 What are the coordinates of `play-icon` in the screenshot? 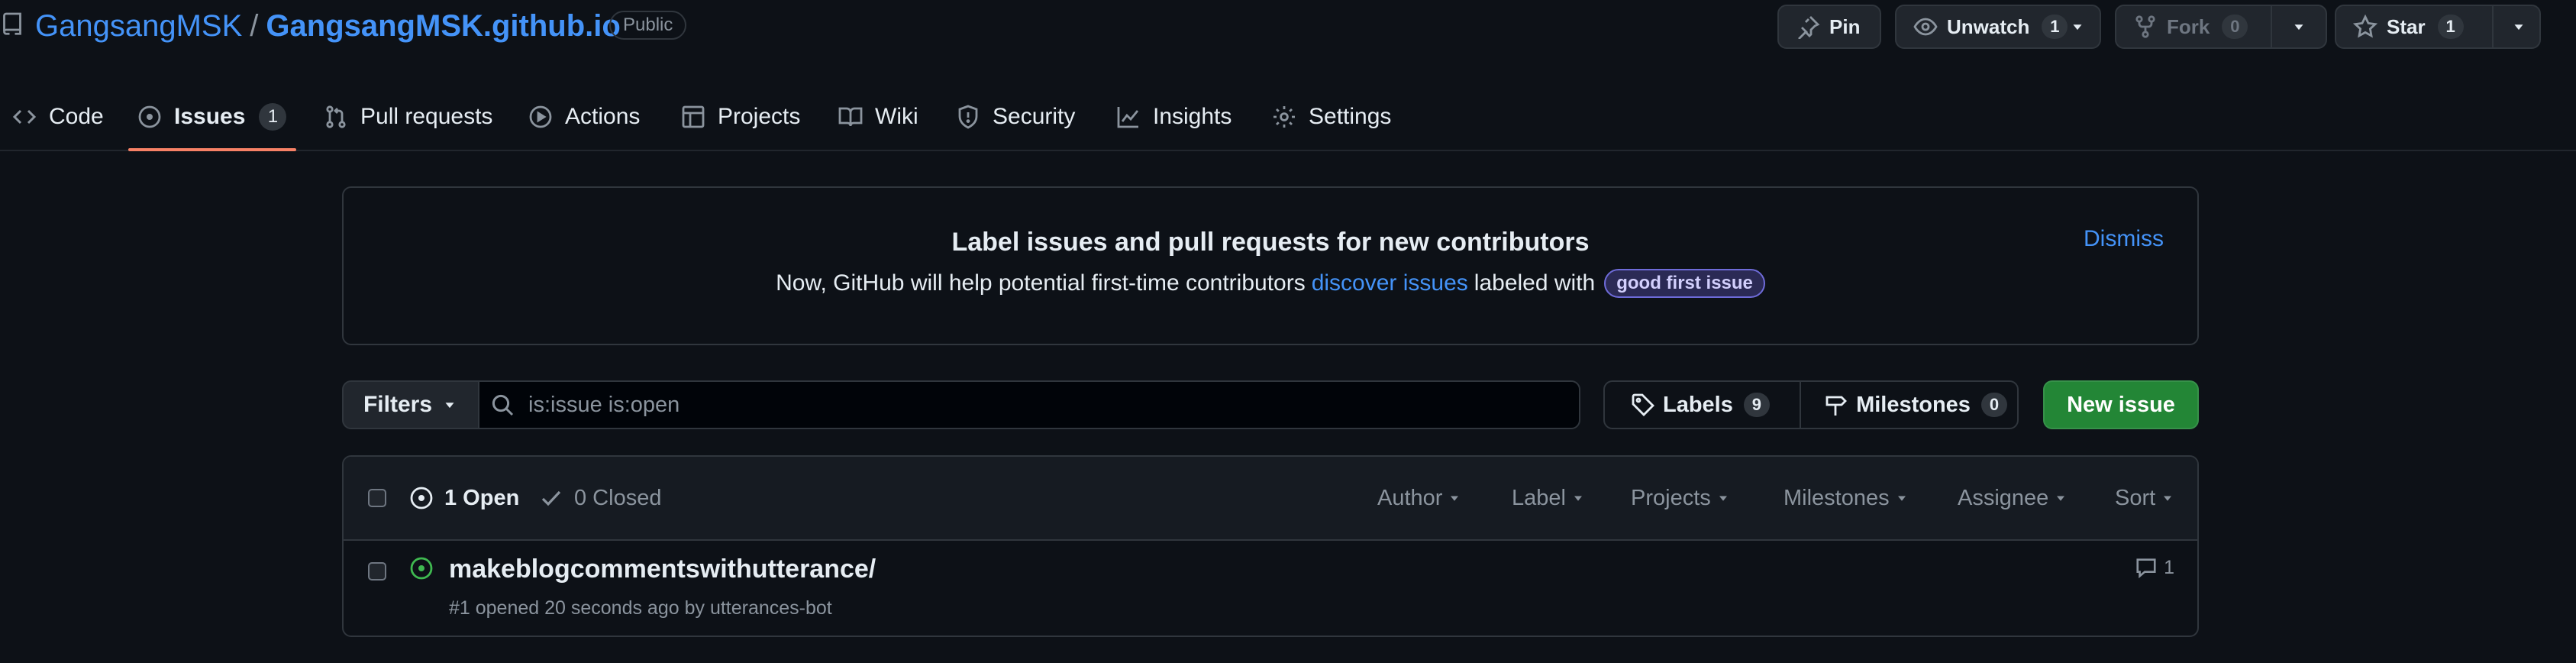 It's located at (540, 117).